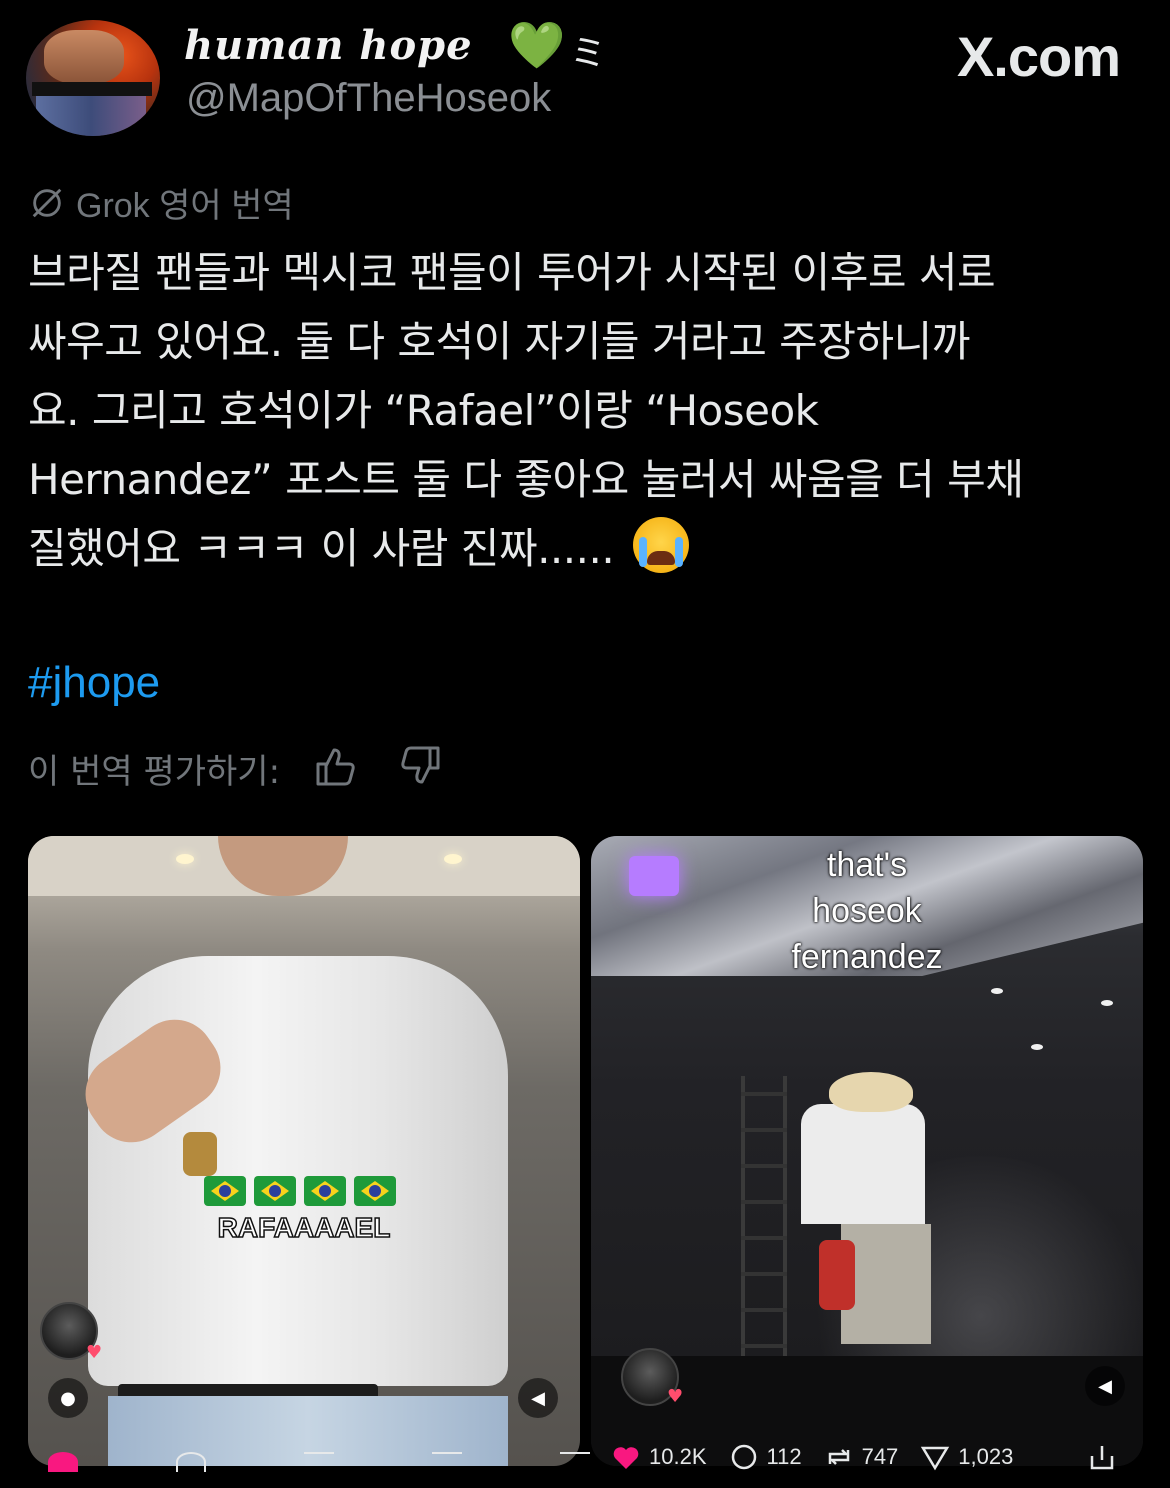  What do you see at coordinates (526, 479) in the screenshot?
I see `tweet-line: Hernandez” 포스트 둘 다 좋아요 눌러서 싸움을 더 부채` at bounding box center [526, 479].